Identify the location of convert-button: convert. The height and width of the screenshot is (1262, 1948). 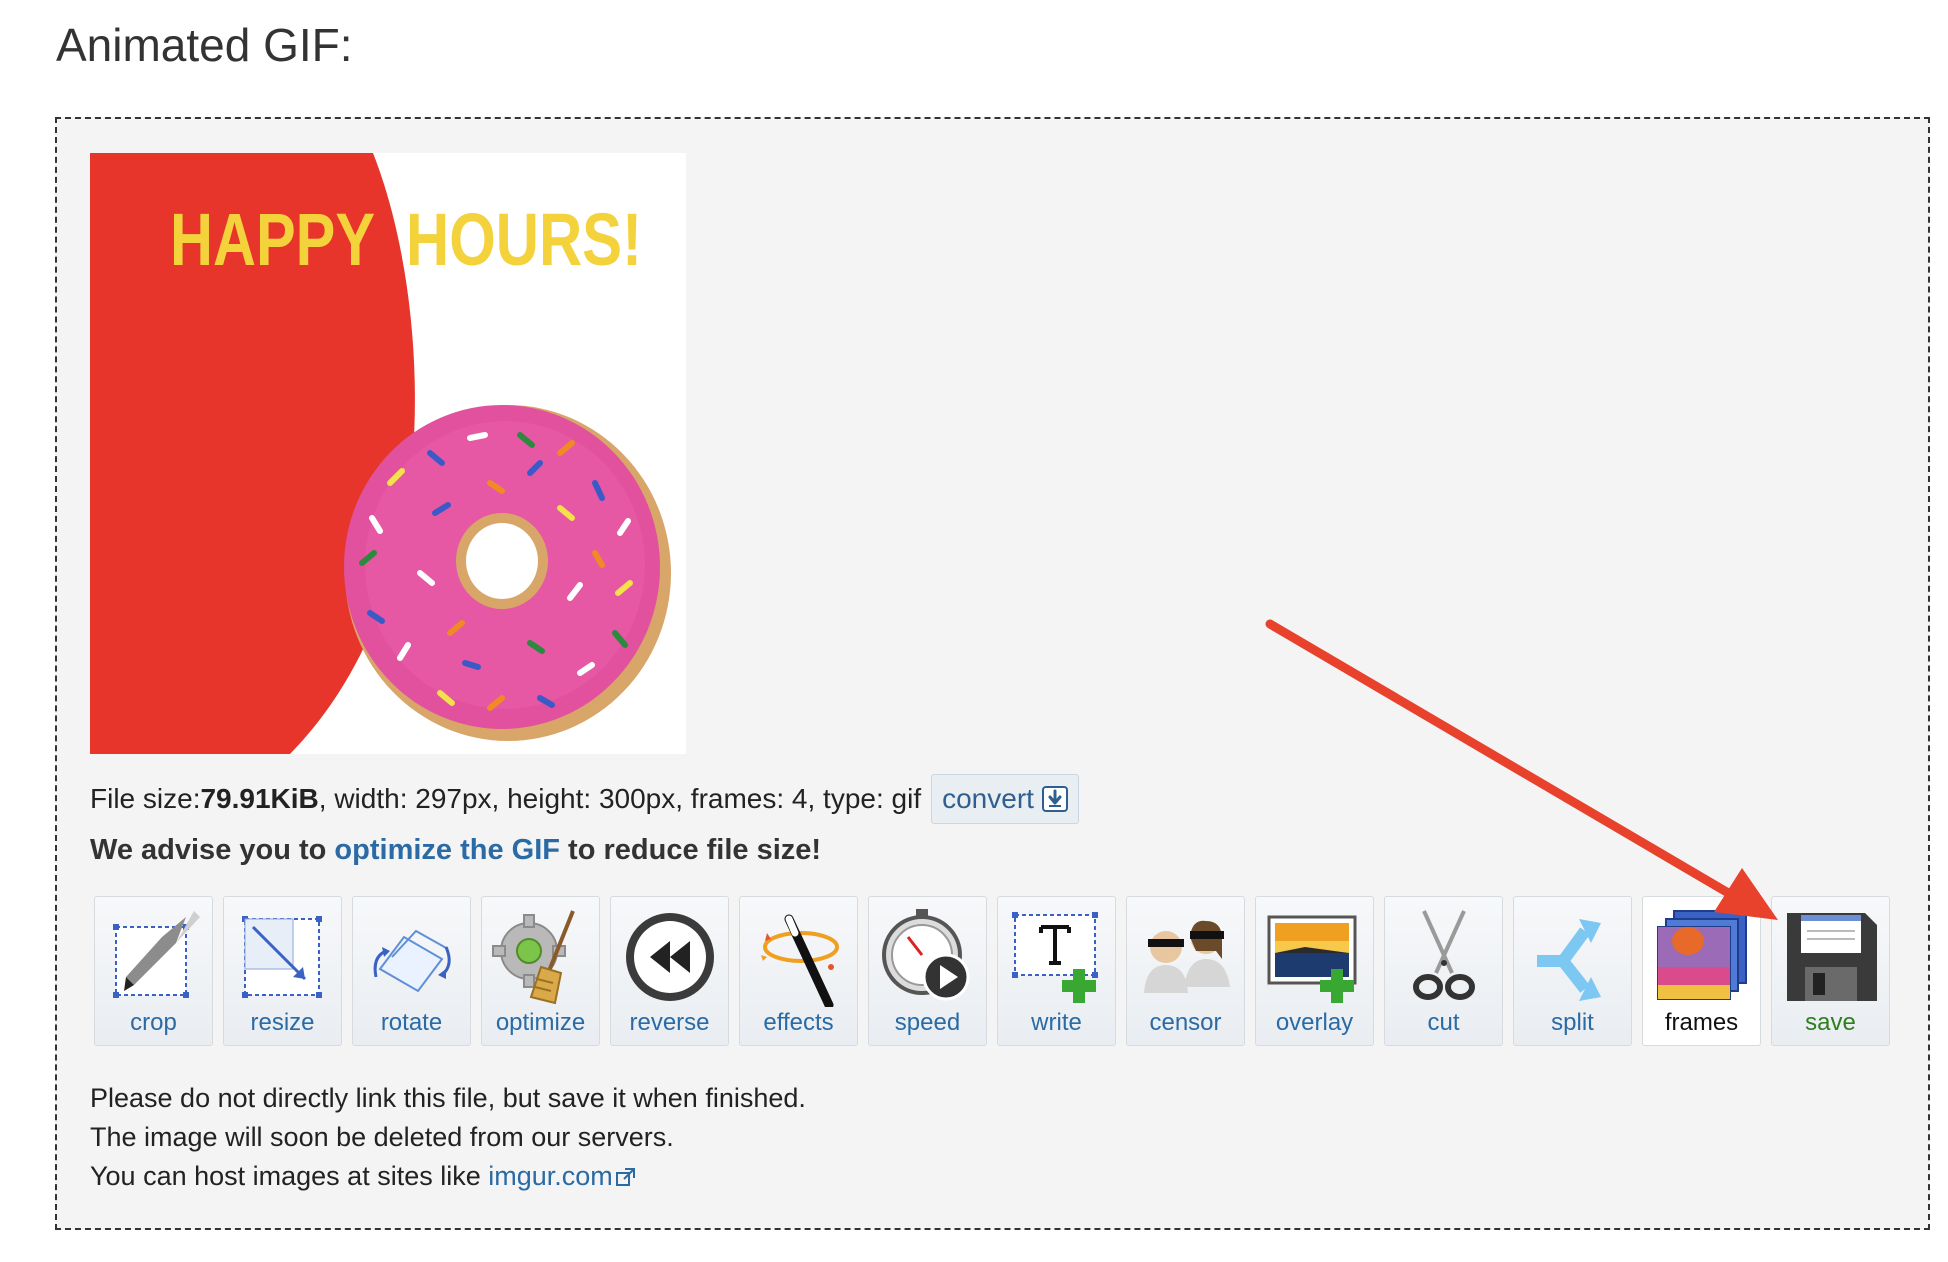
(1005, 799).